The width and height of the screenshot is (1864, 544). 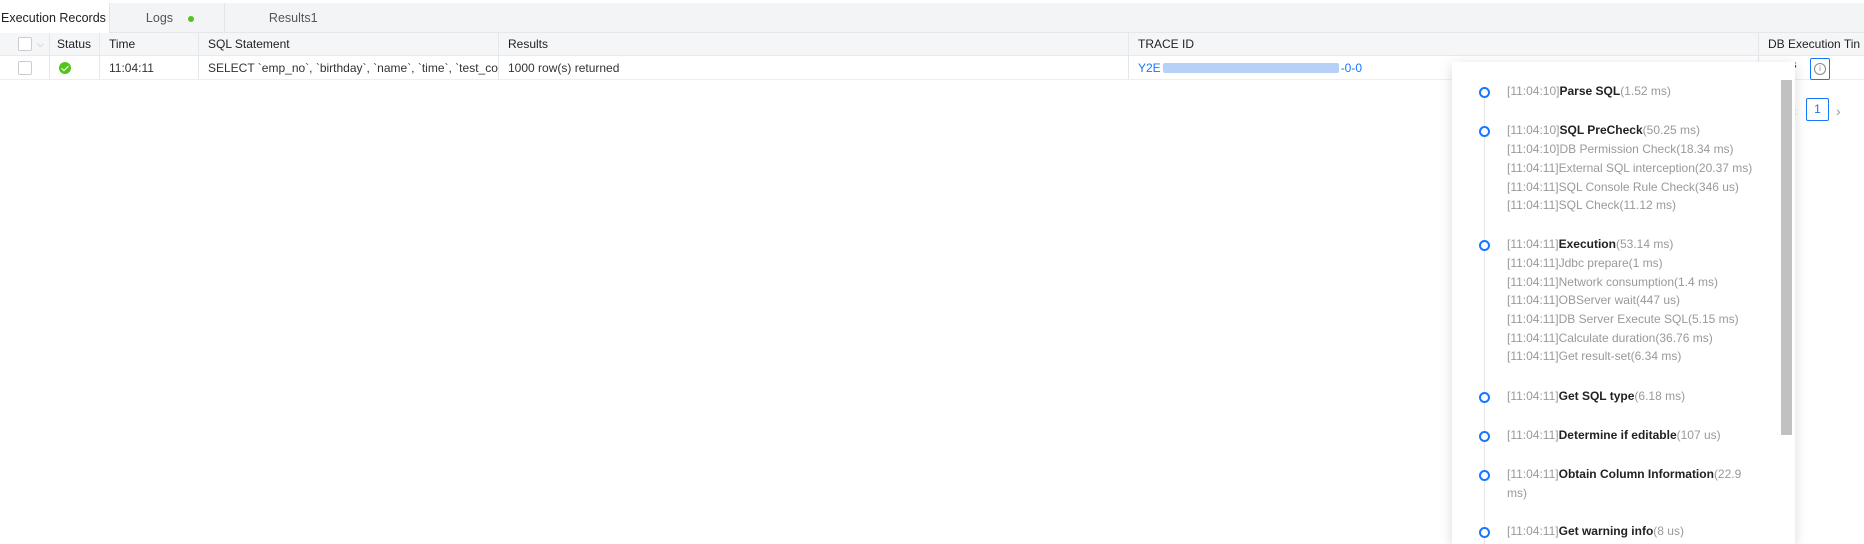 What do you see at coordinates (325, 18) in the screenshot?
I see `tab-results1: Results1` at bounding box center [325, 18].